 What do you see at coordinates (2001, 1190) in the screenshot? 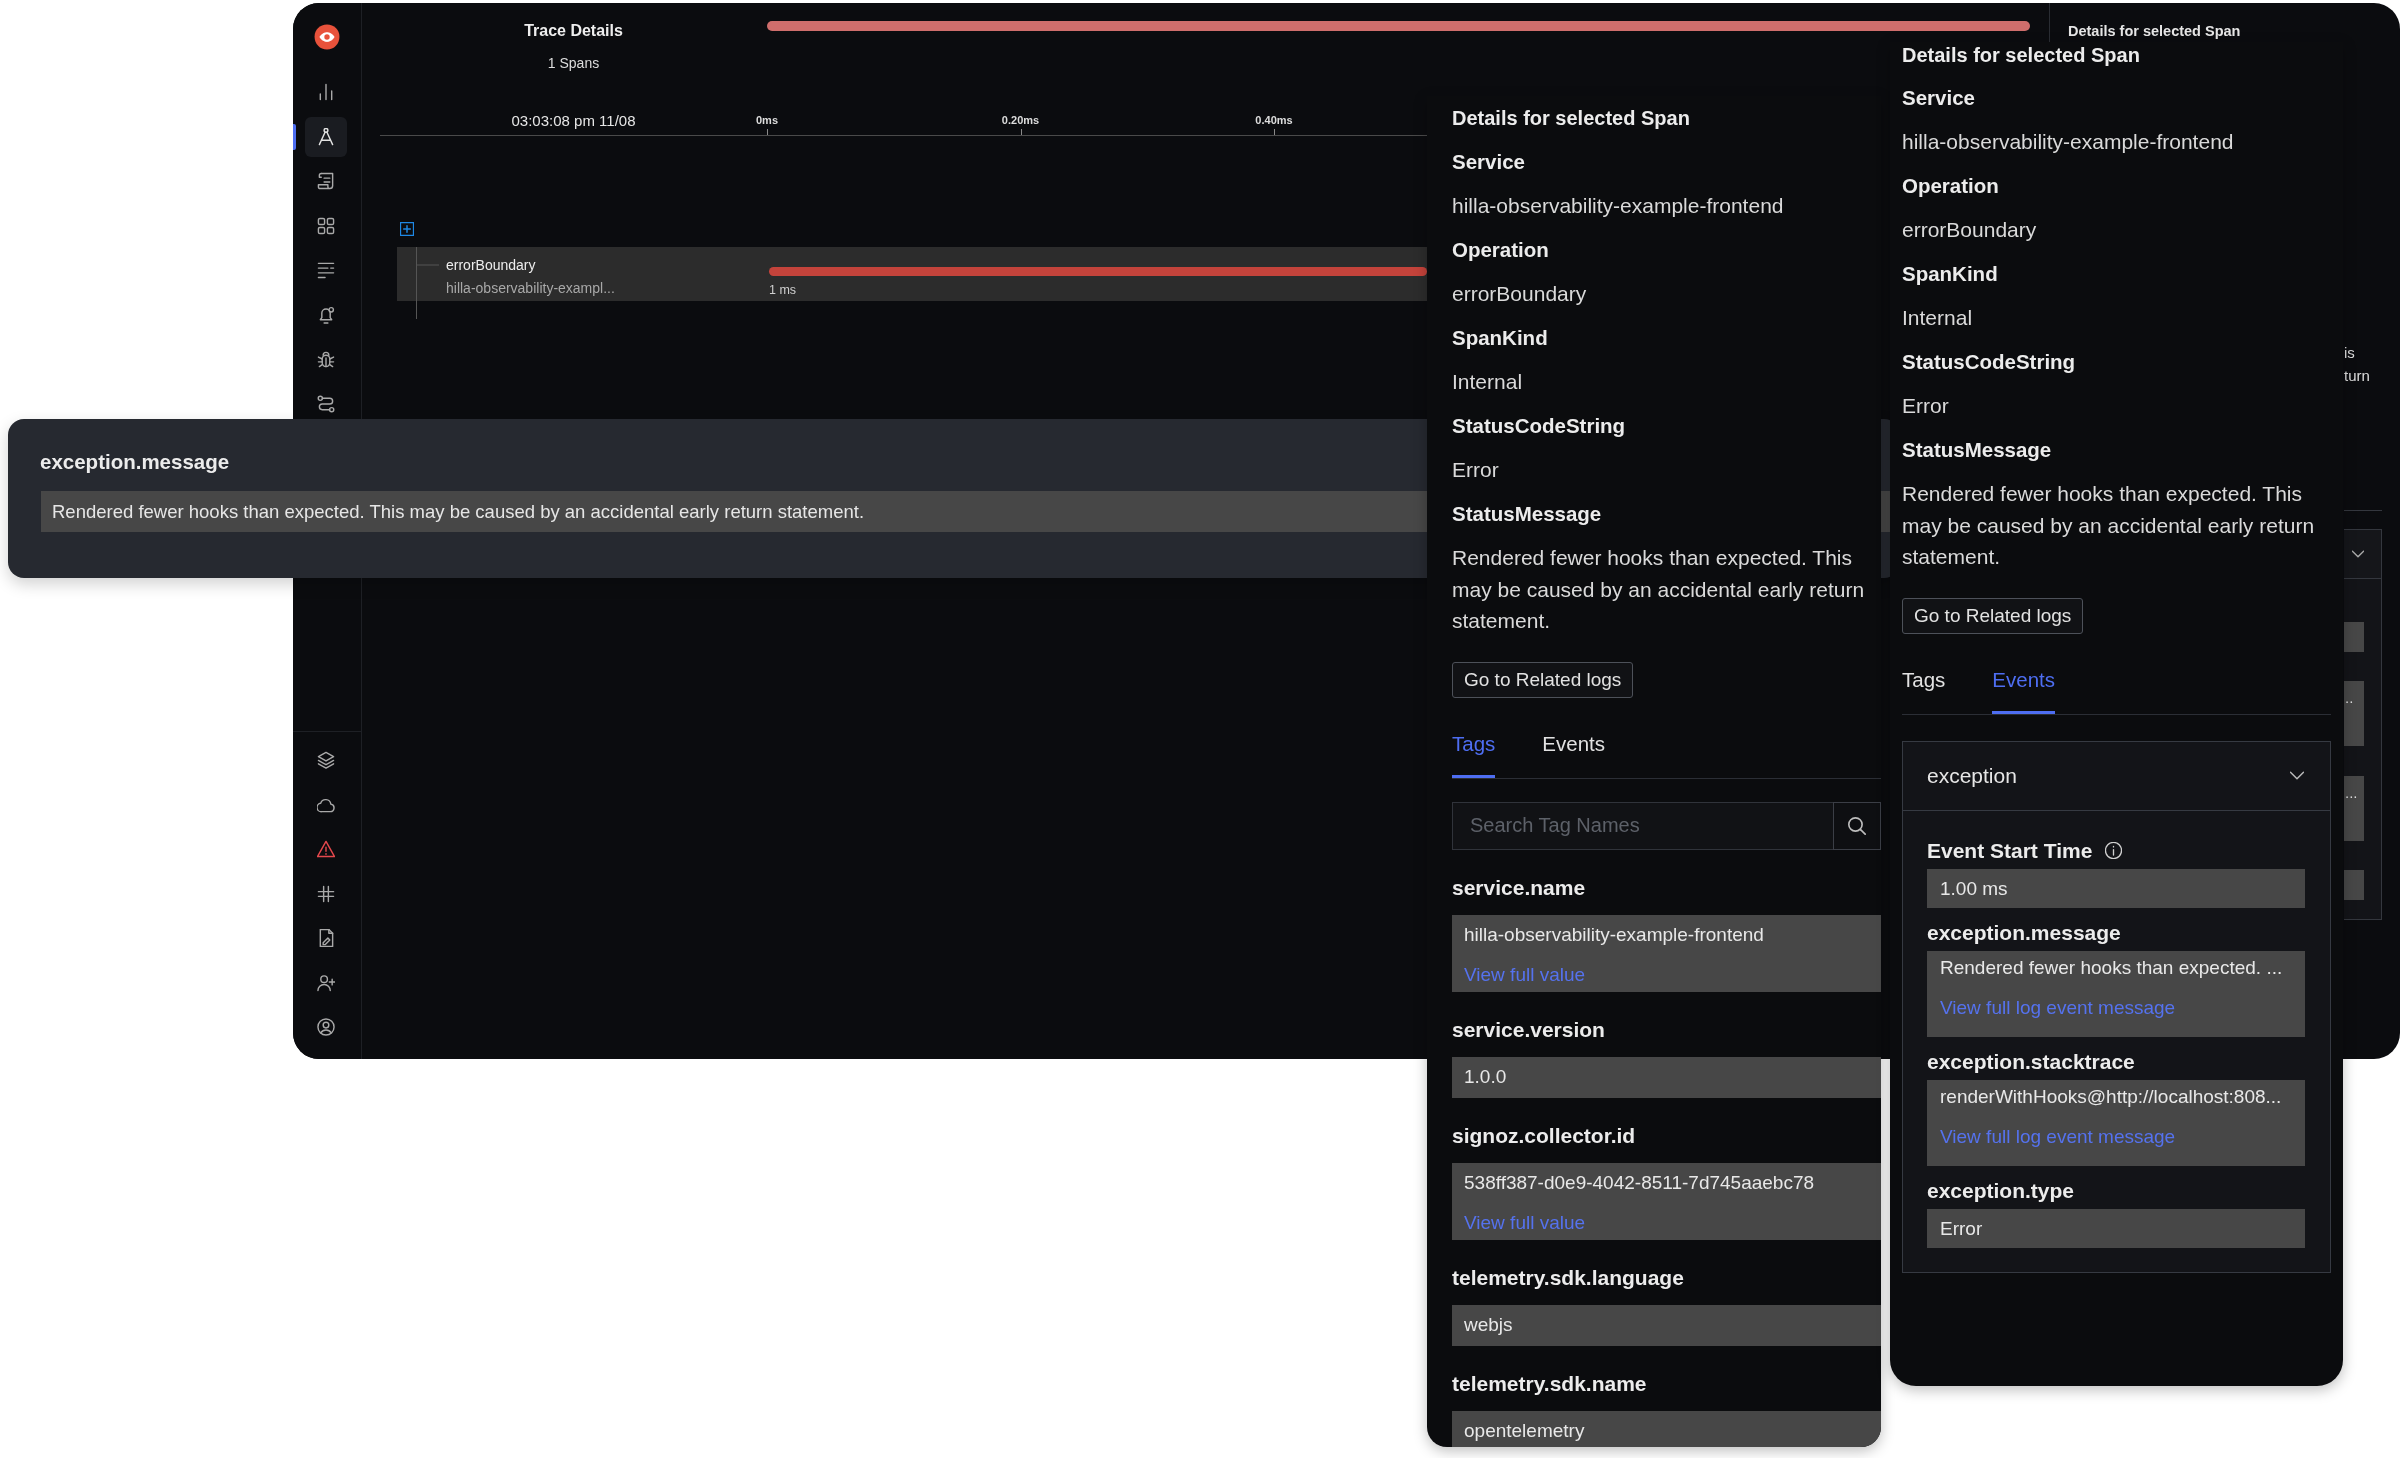
I see `attribute-label: exception.type` at bounding box center [2001, 1190].